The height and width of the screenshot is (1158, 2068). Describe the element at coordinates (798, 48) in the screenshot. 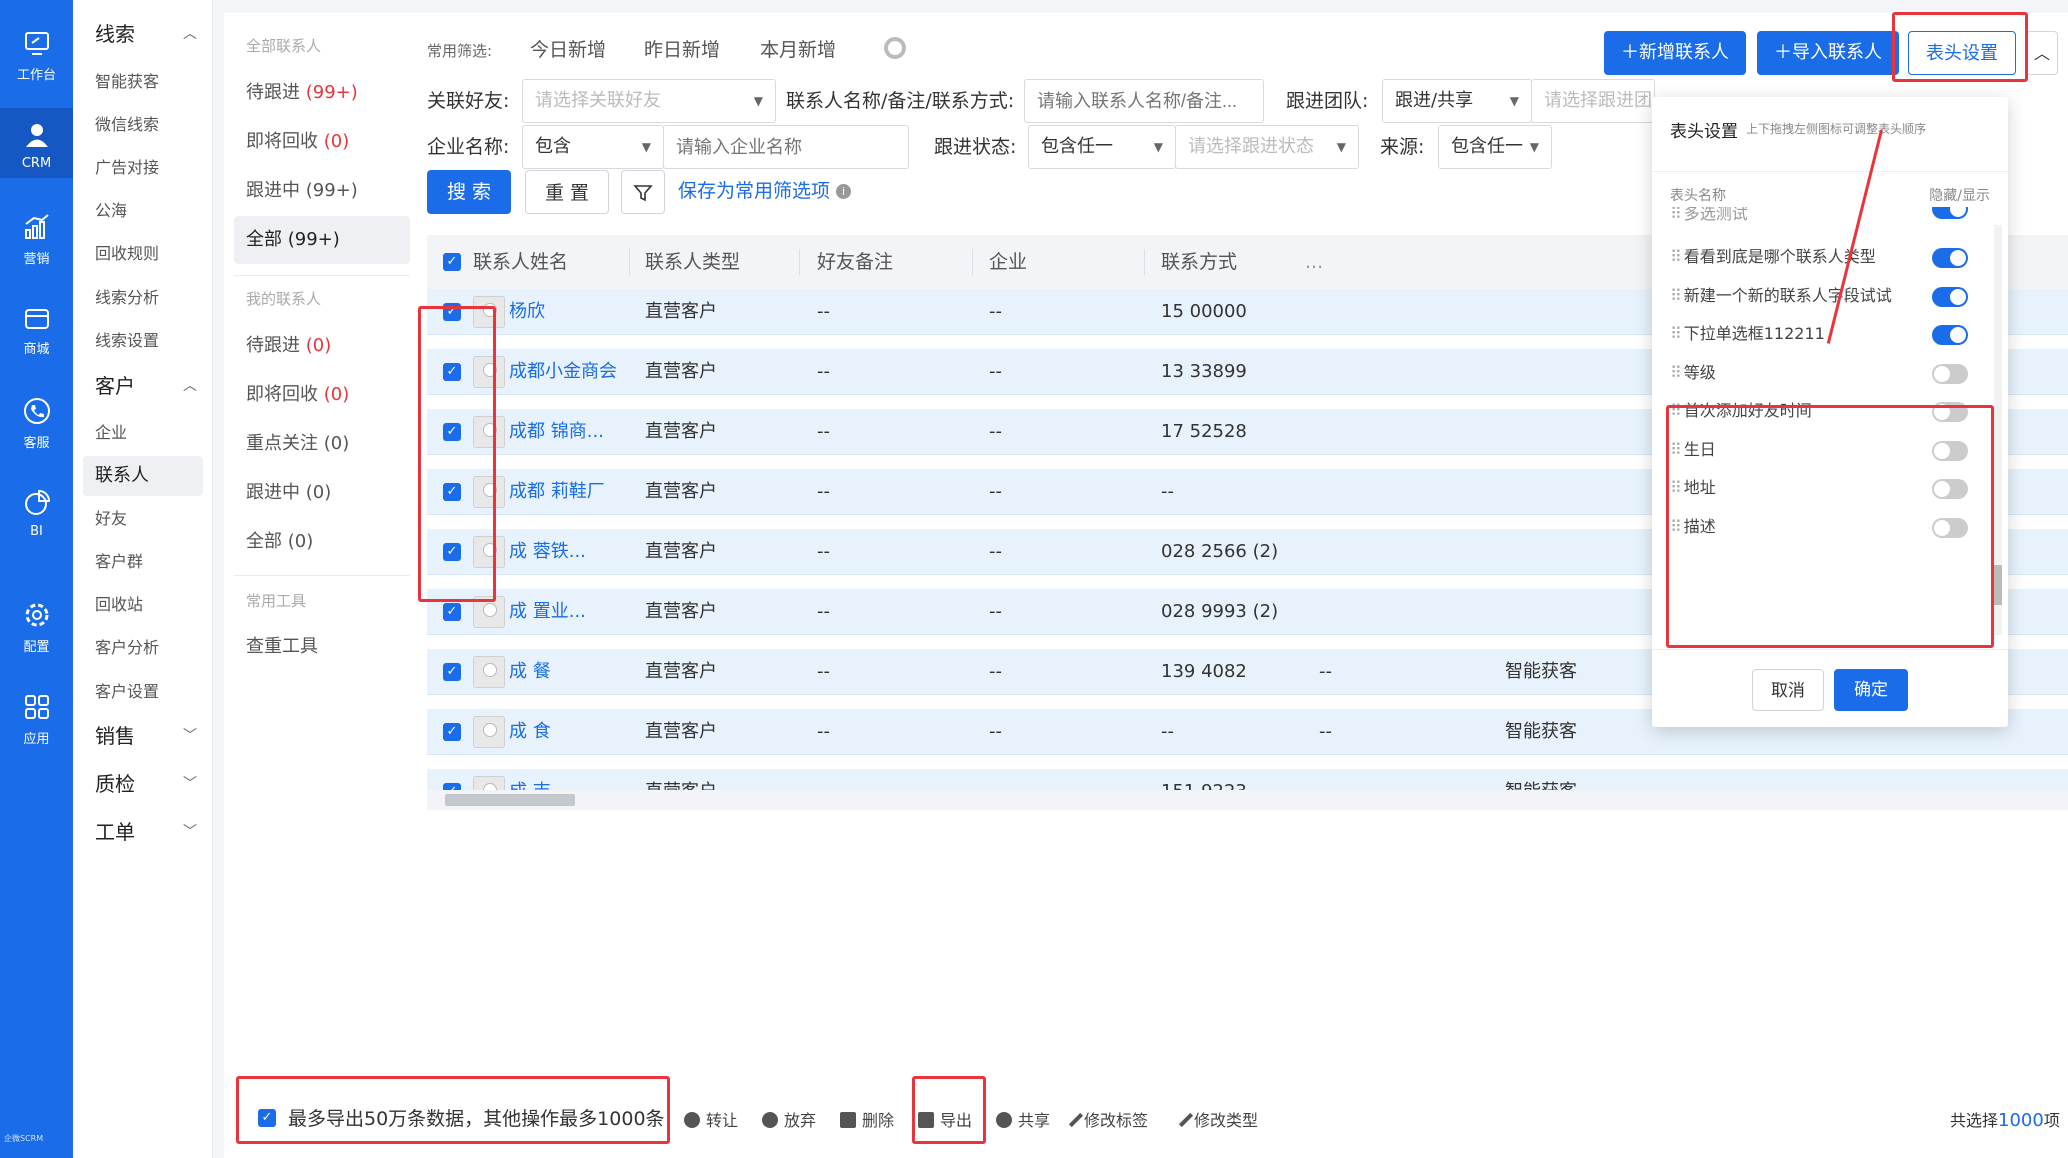

I see `quick-filter-month: 本月新增` at that location.